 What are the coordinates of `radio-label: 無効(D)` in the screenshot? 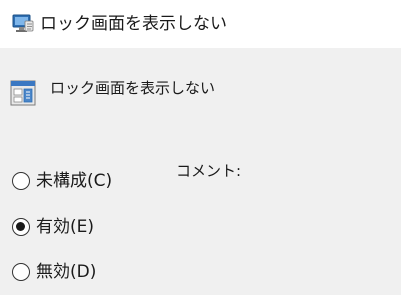 It's located at (66, 272).